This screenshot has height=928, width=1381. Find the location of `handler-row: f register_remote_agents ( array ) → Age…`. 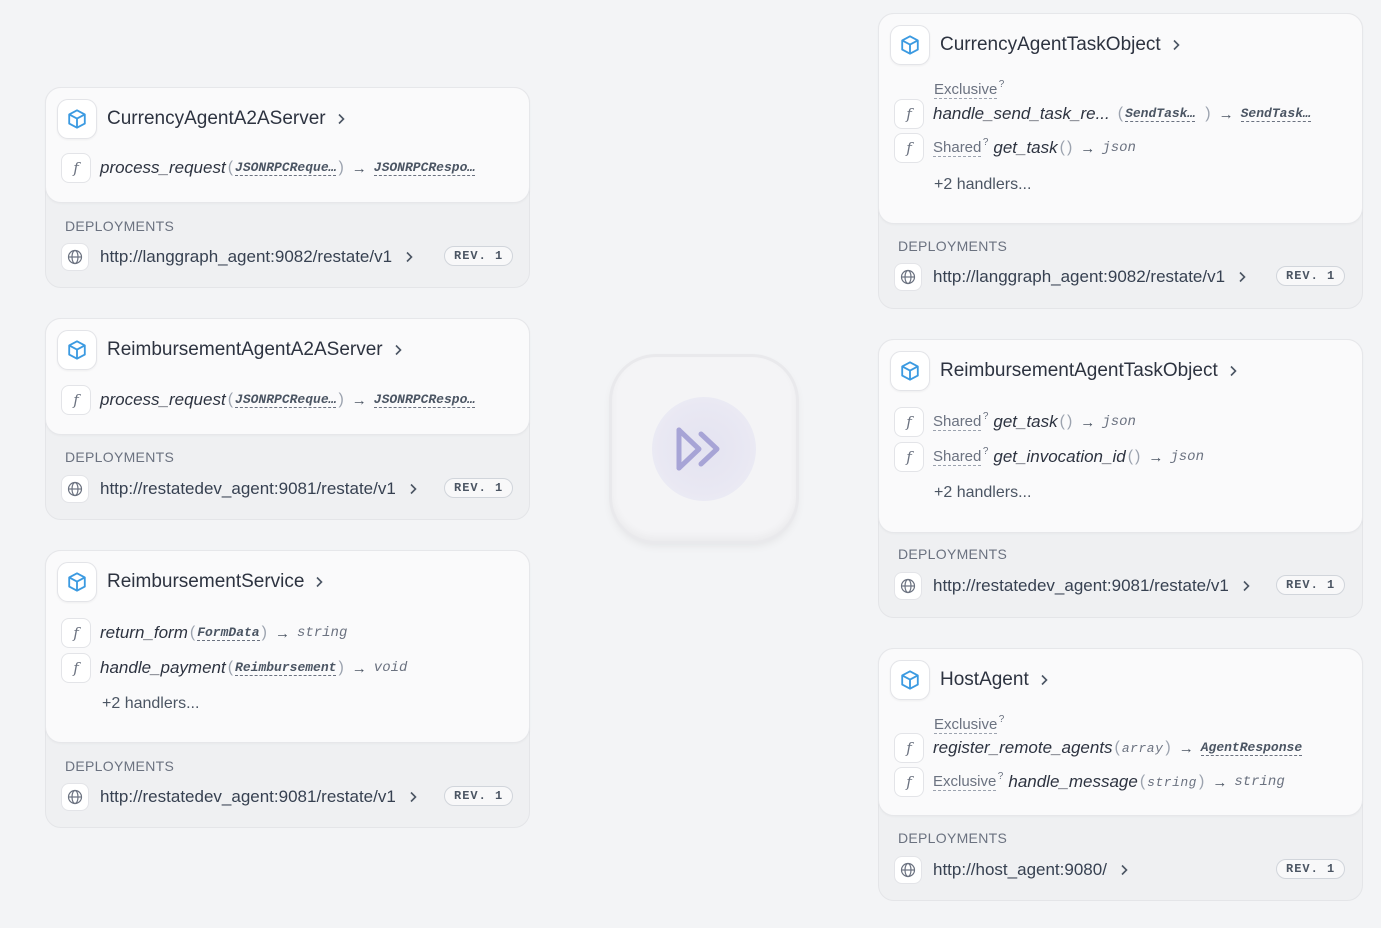

handler-row: f register_remote_agents ( array ) → Age… is located at coordinates (1098, 748).